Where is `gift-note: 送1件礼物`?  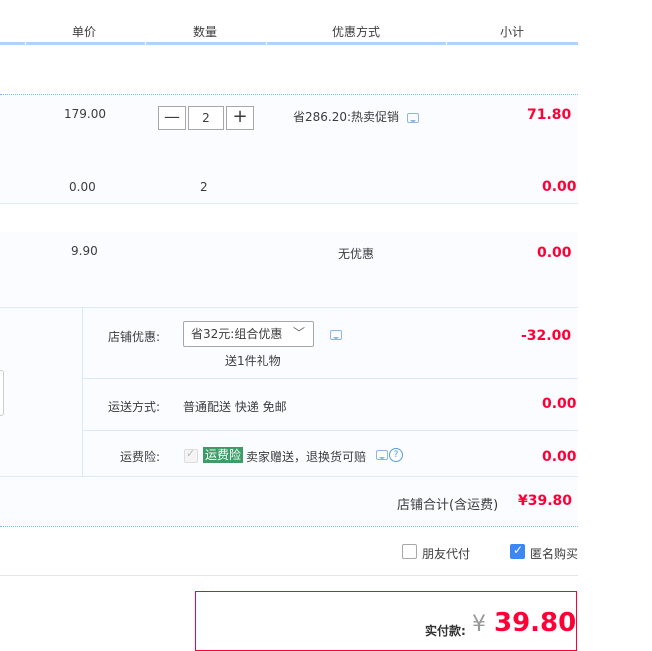 gift-note: 送1件礼物 is located at coordinates (253, 361).